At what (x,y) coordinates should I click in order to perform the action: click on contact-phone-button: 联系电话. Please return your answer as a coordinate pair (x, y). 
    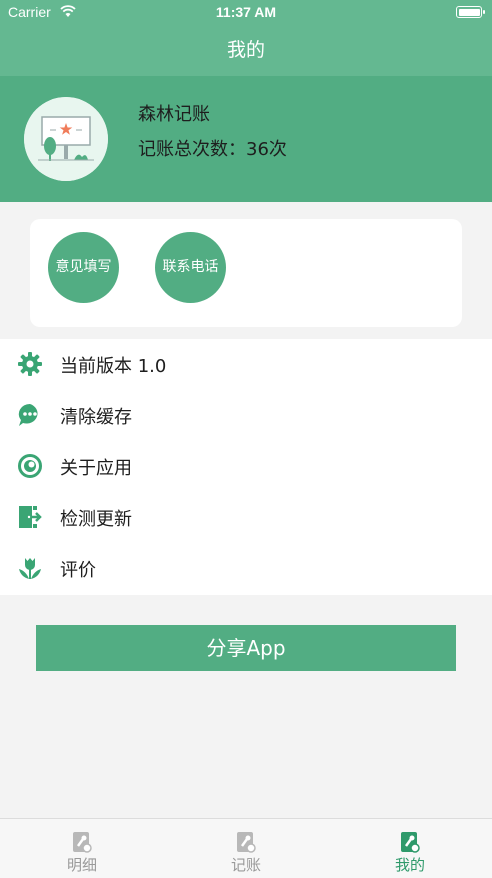
    Looking at the image, I should click on (190, 267).